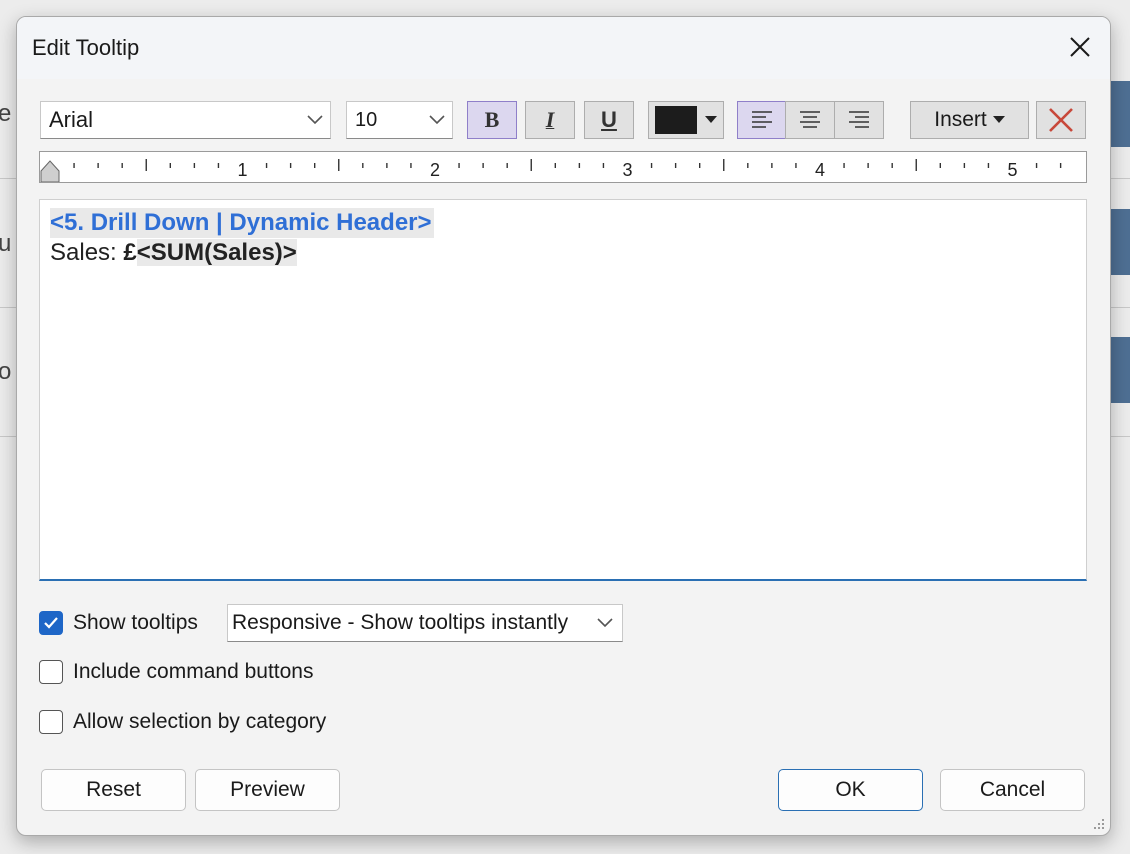  Describe the element at coordinates (609, 120) in the screenshot. I see `underline-button: U` at that location.